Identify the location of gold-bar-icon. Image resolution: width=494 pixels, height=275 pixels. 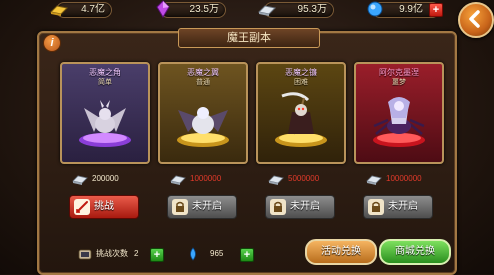
(59, 10).